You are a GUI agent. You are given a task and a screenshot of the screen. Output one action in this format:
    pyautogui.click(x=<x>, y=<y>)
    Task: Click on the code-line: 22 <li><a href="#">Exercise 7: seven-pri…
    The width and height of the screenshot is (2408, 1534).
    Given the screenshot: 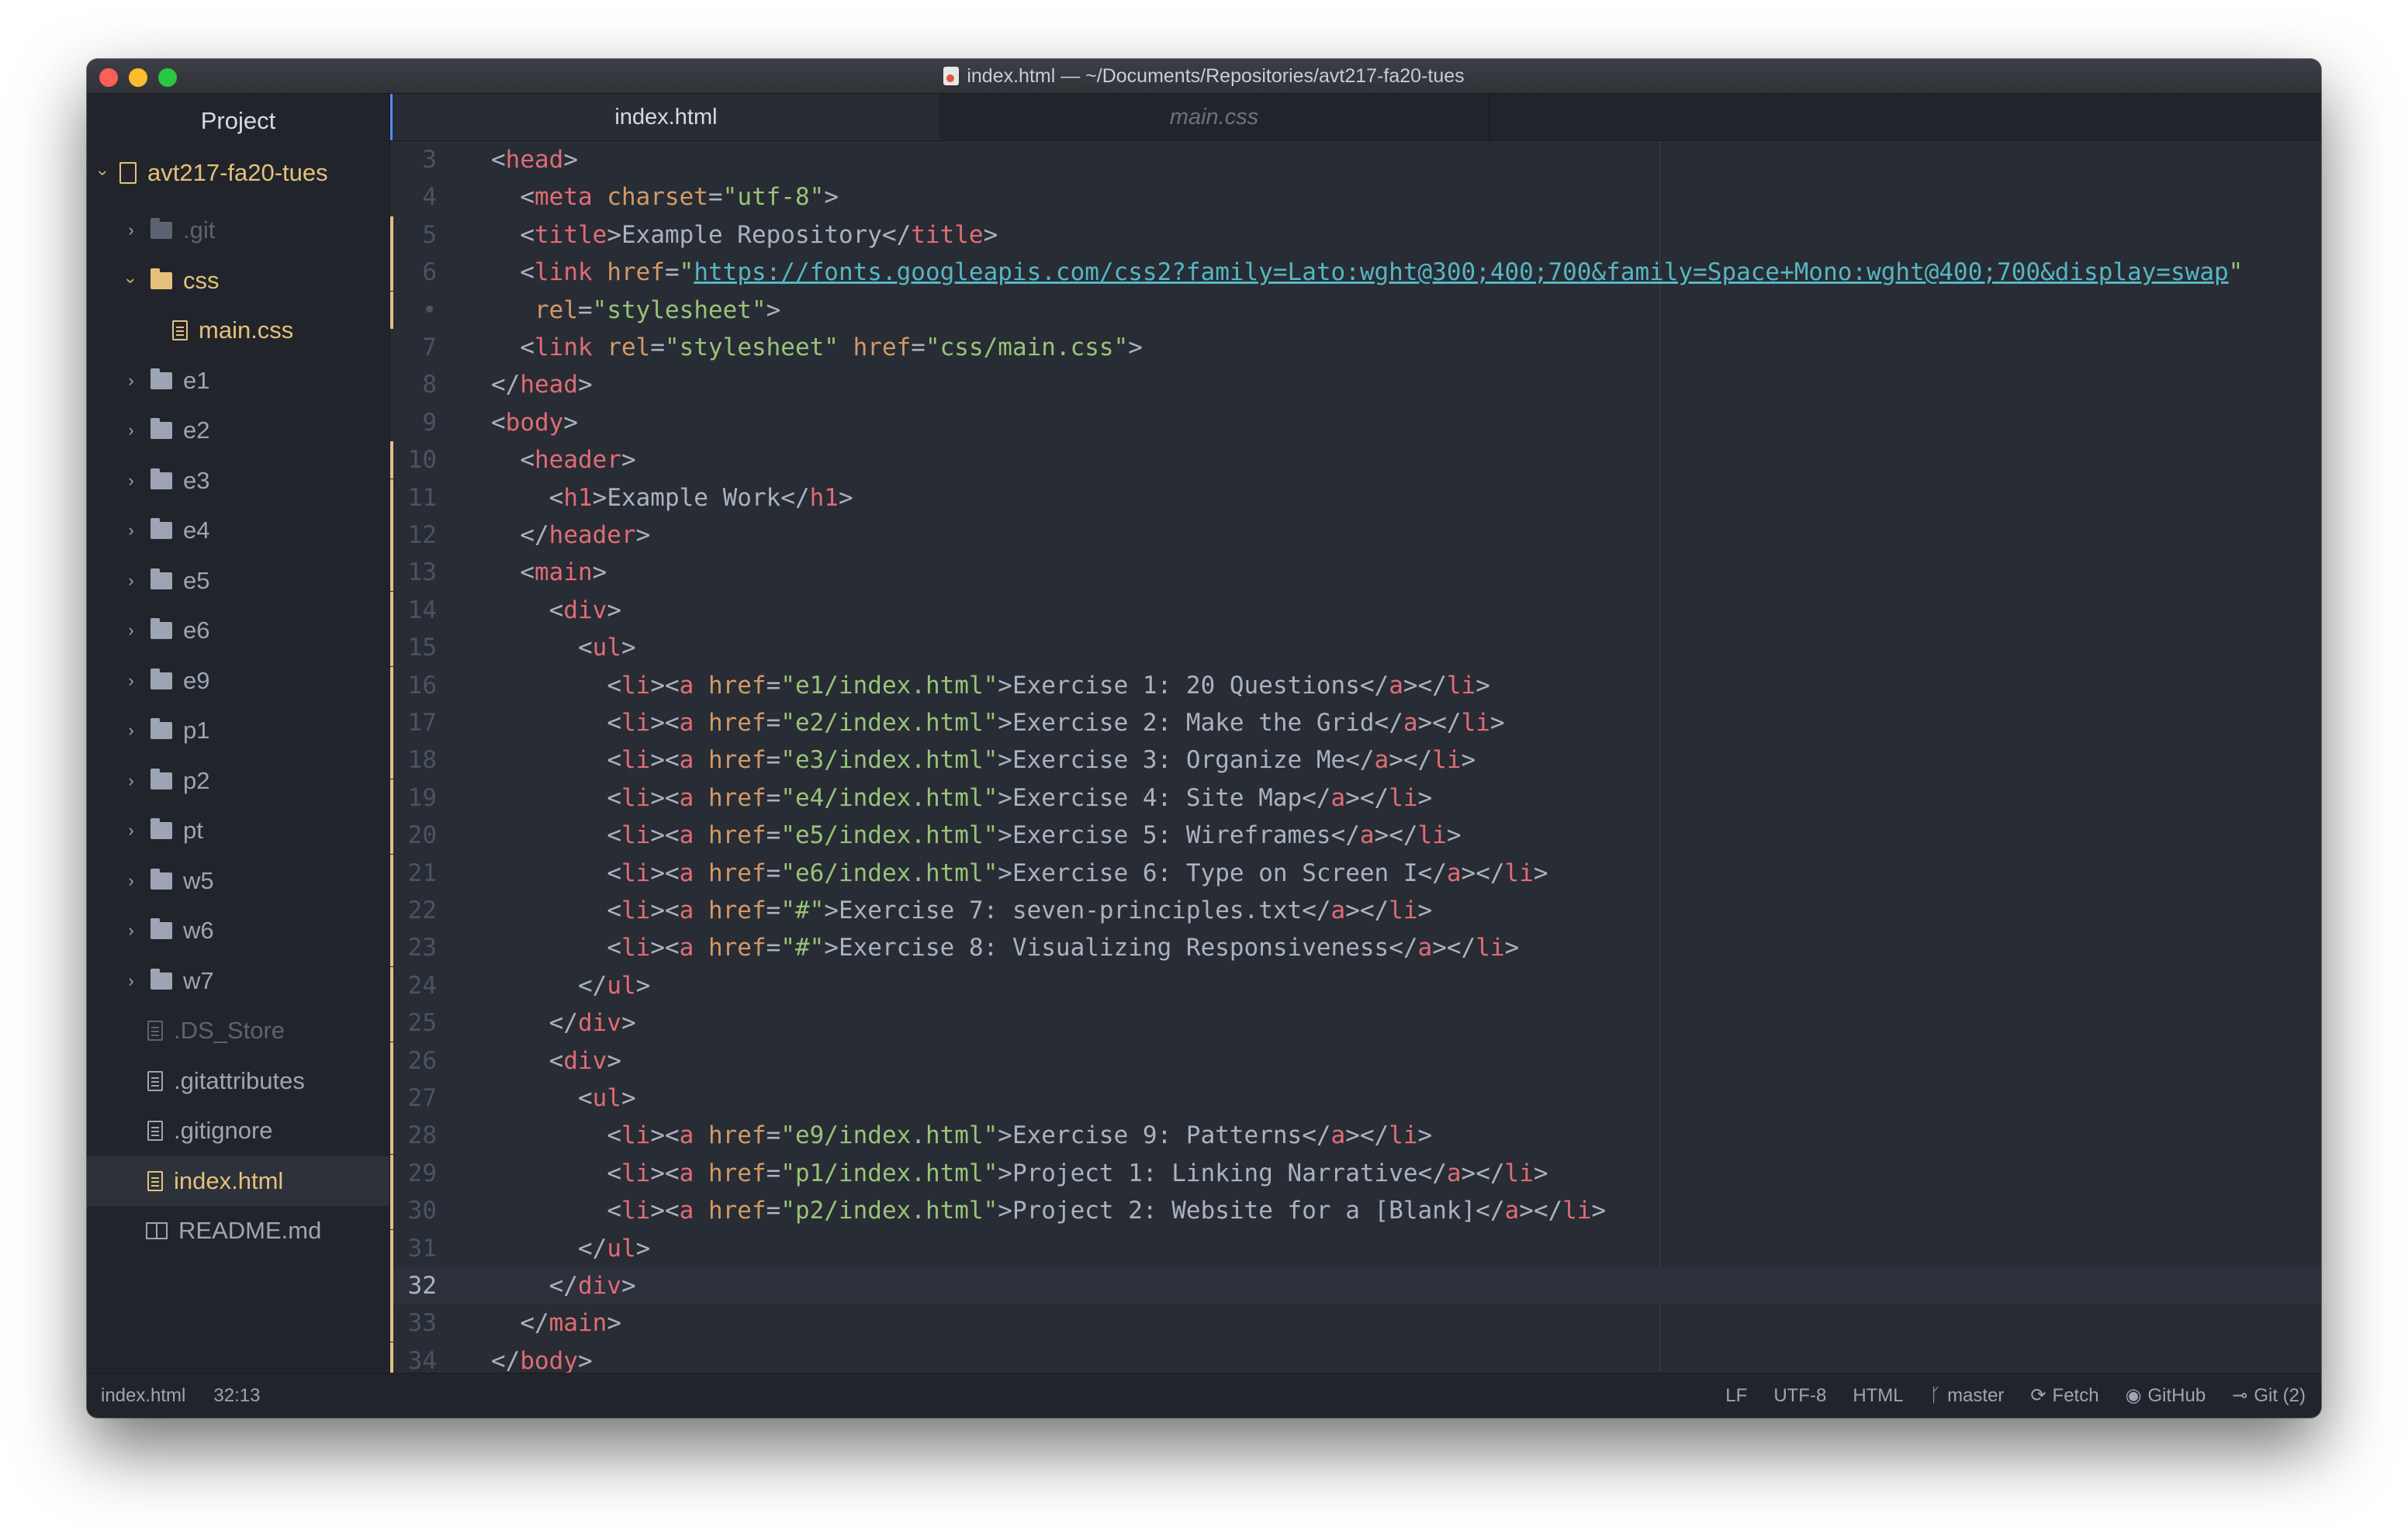 What is the action you would take?
    pyautogui.click(x=1355, y=910)
    